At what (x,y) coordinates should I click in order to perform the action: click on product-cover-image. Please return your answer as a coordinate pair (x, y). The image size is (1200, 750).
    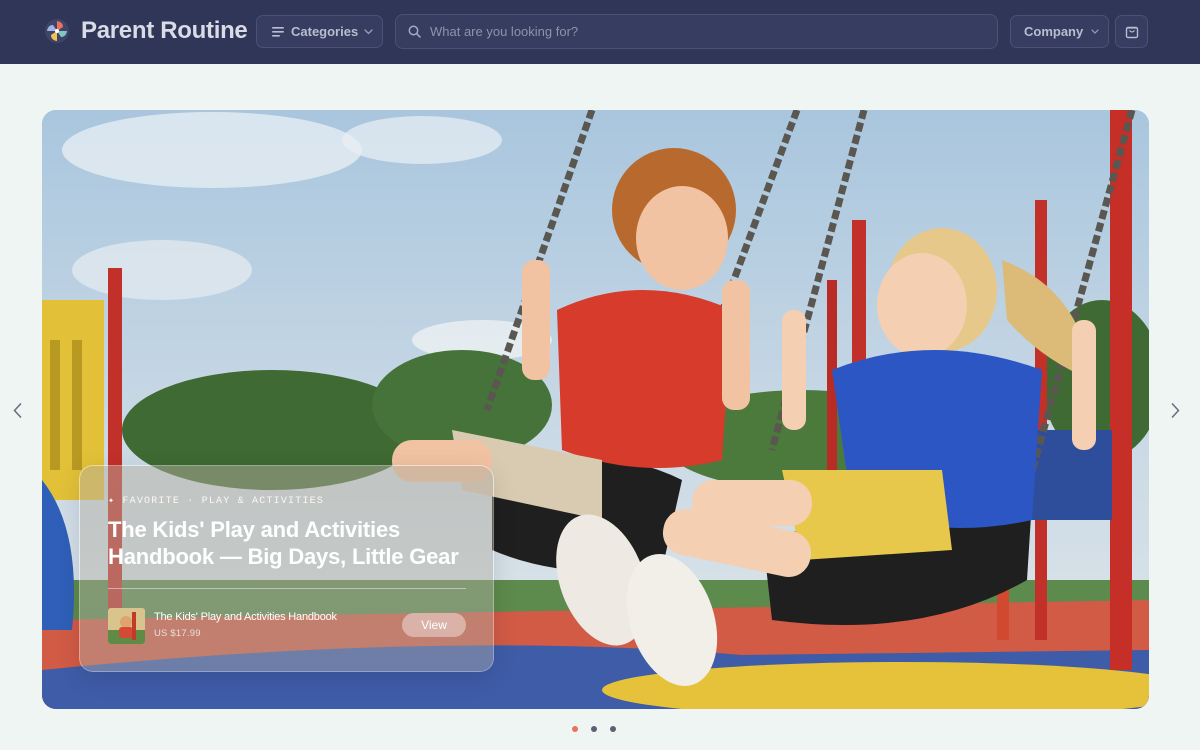
    Looking at the image, I should click on (126, 626).